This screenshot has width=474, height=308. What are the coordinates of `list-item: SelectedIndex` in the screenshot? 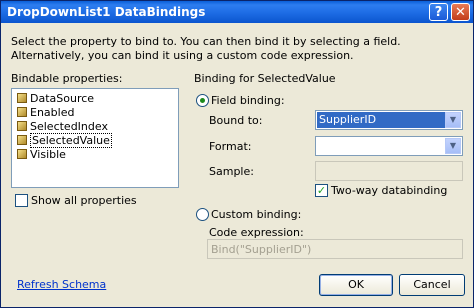 It's located at (62, 126).